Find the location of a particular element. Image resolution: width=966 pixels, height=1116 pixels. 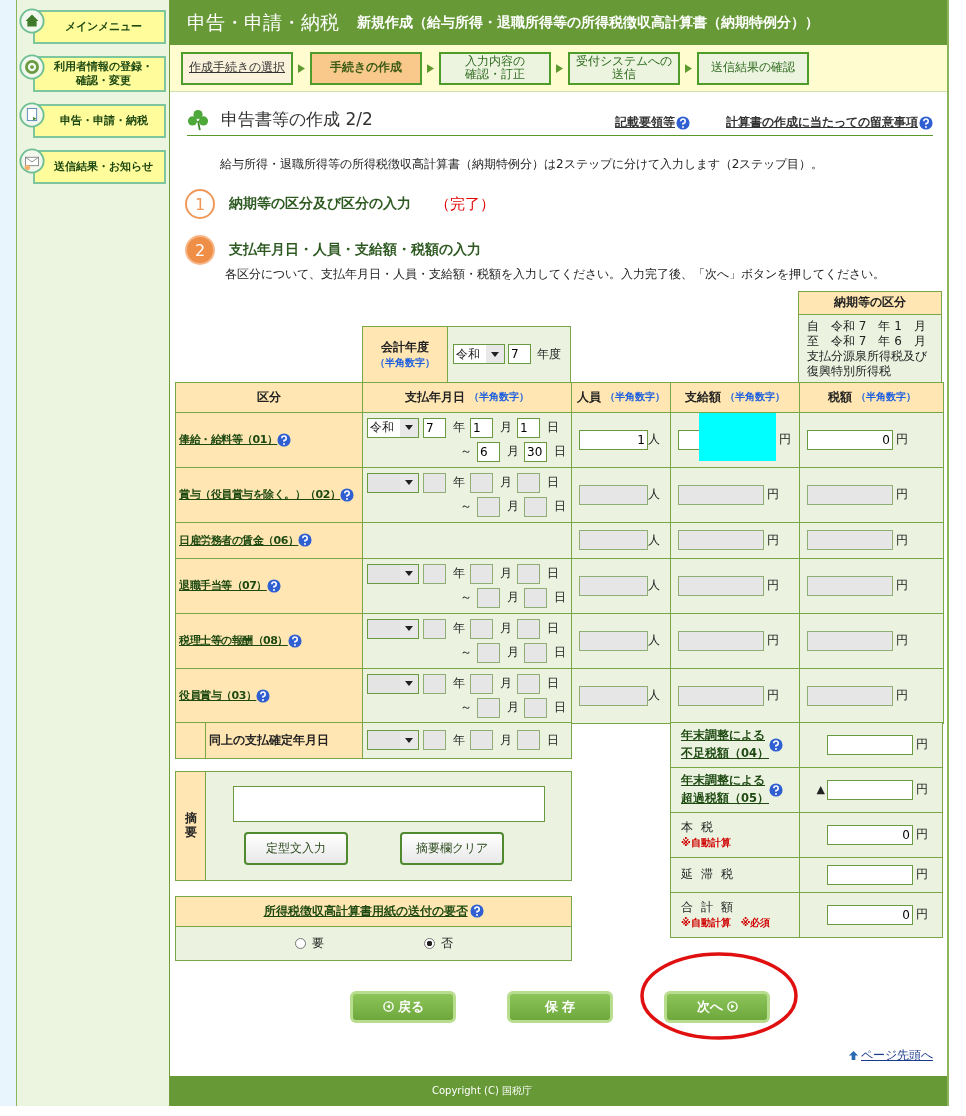

unit-label: 年度 is located at coordinates (549, 354).